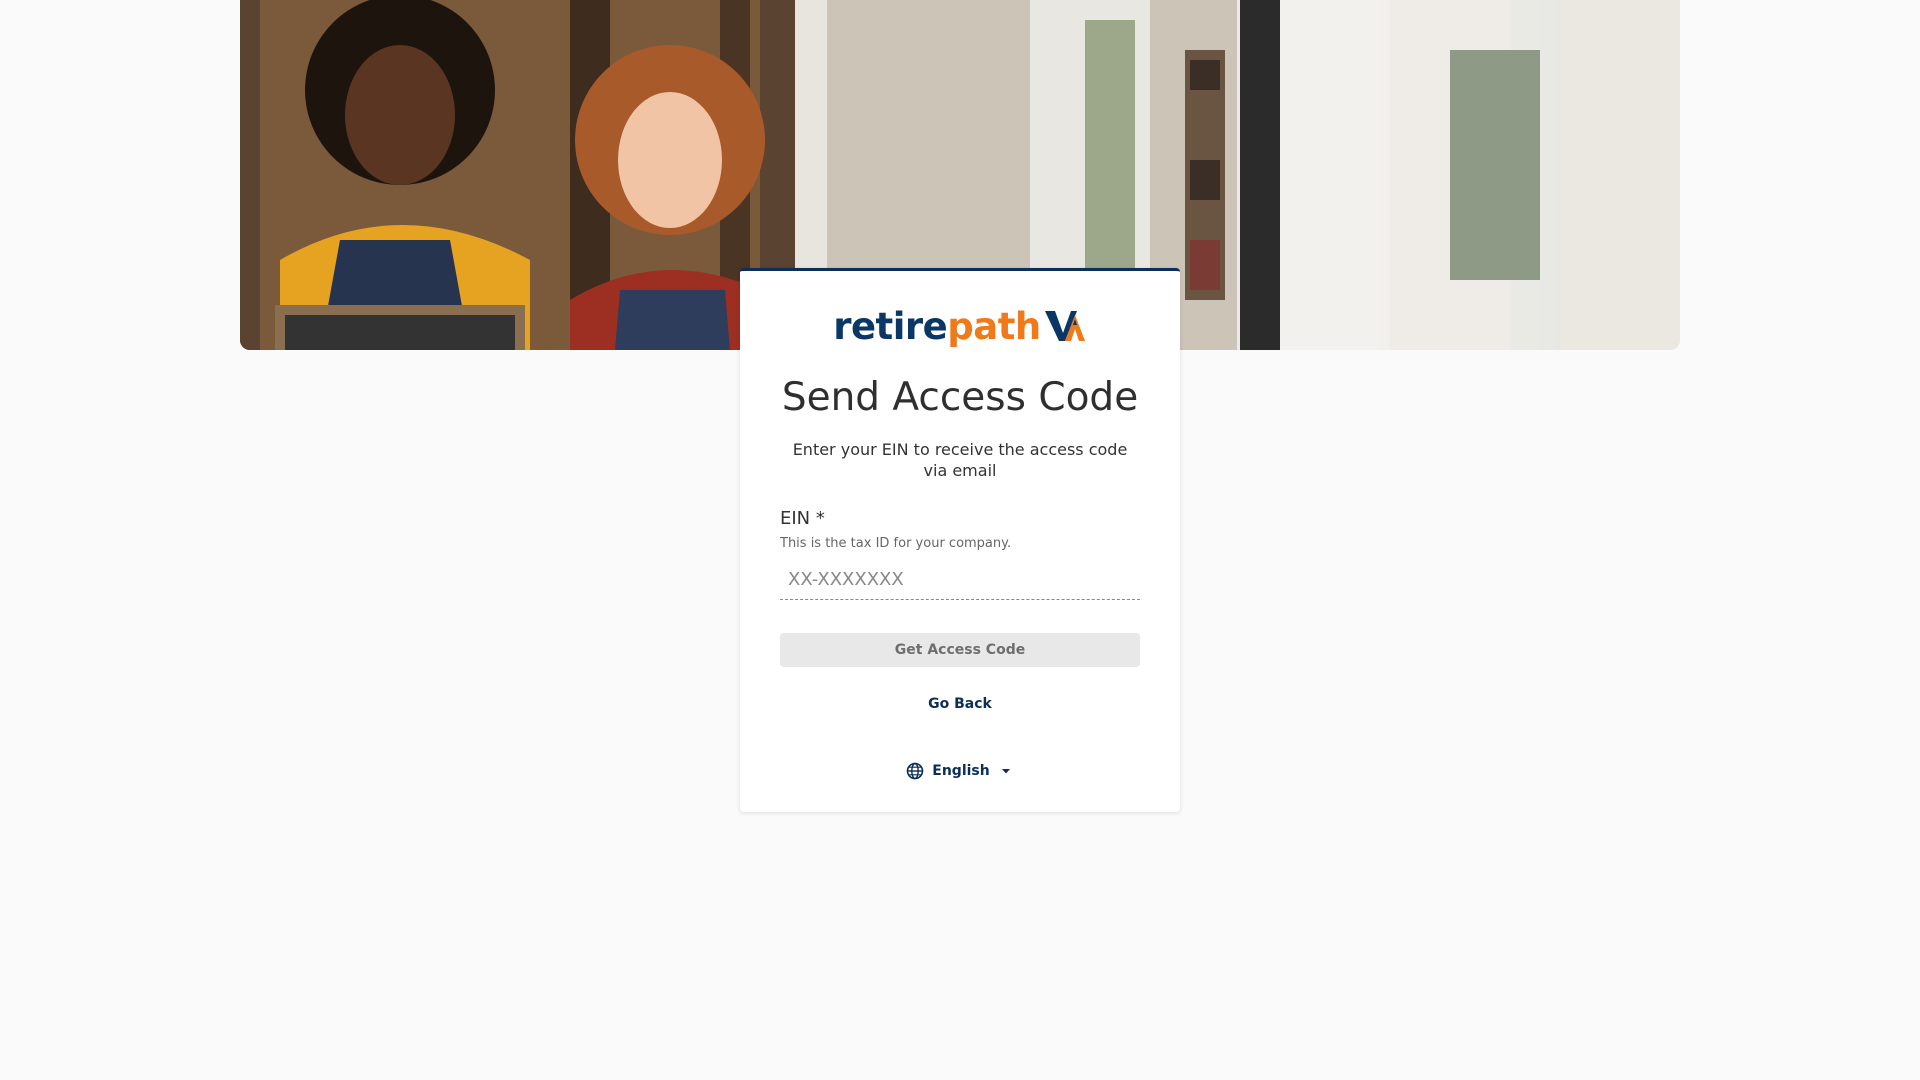 This screenshot has width=1920, height=1080. Describe the element at coordinates (890, 326) in the screenshot. I see `logo-text-part1: retire` at that location.